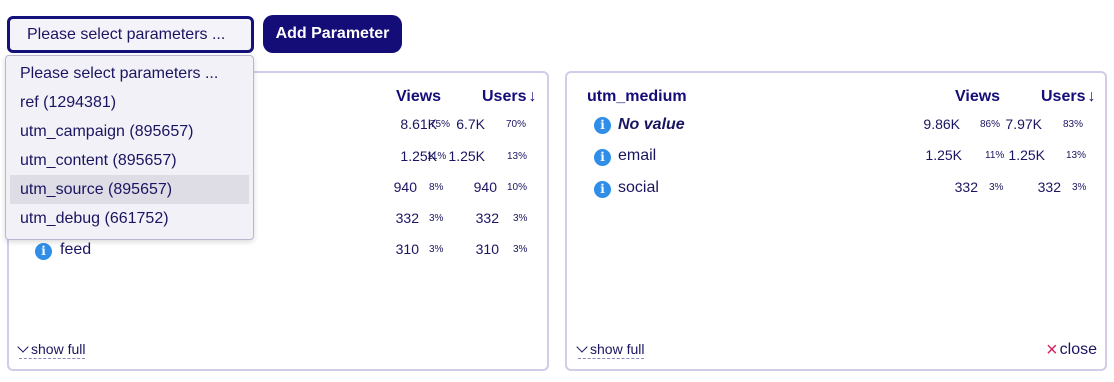 This screenshot has height=382, width=1114. Describe the element at coordinates (637, 156) in the screenshot. I see `row-label: email` at that location.